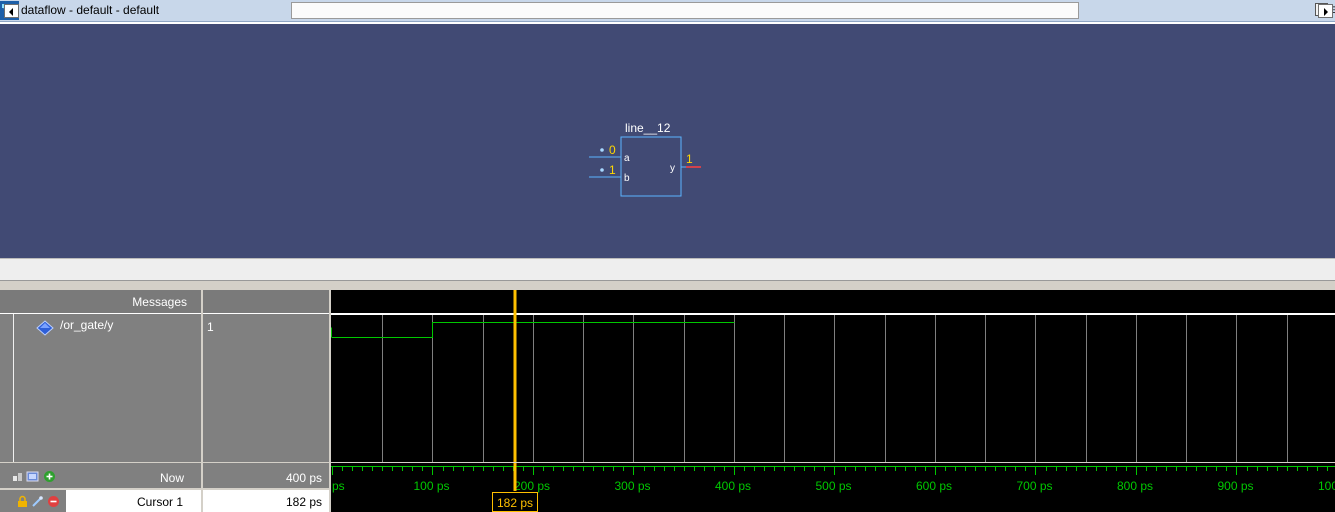 This screenshot has height=512, width=1335. I want to click on time-tick-label: 900 ps, so click(1236, 486).